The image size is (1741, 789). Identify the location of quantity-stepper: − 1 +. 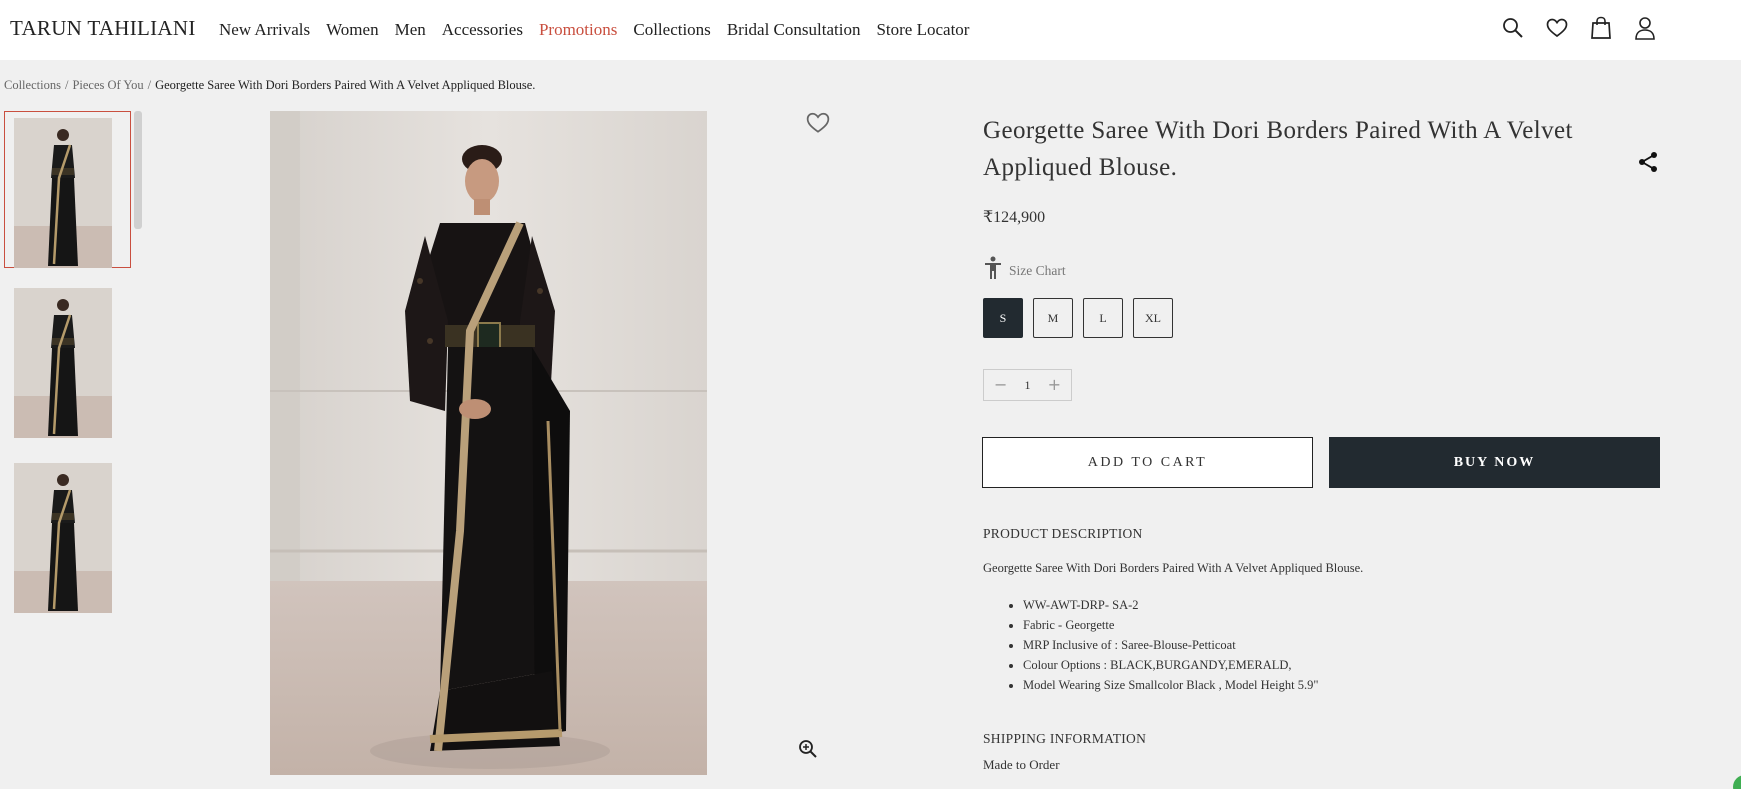
(1027, 385).